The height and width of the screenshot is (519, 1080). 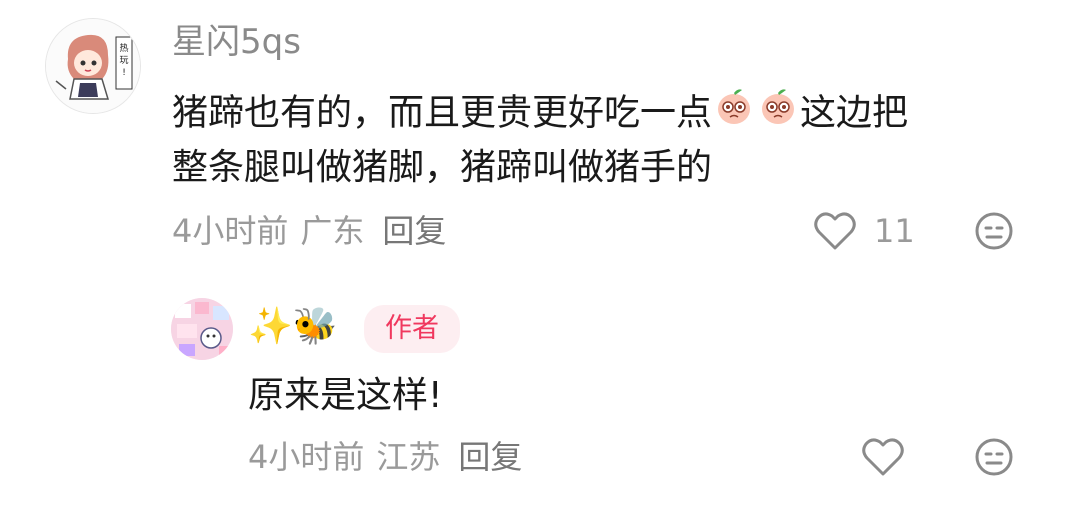 I want to click on avatar-illustration: 热 玩 !, so click(x=93, y=66).